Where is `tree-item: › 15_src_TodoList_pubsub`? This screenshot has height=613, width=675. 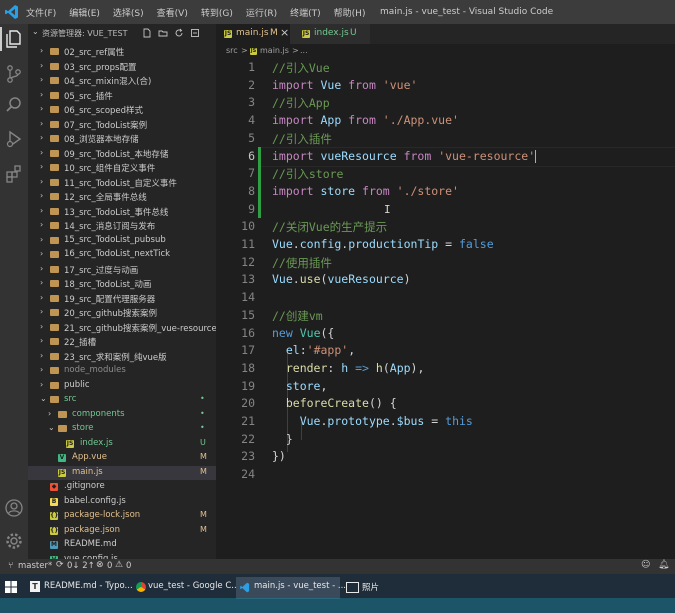
tree-item: › 15_src_TodoList_pubsub is located at coordinates (122, 241).